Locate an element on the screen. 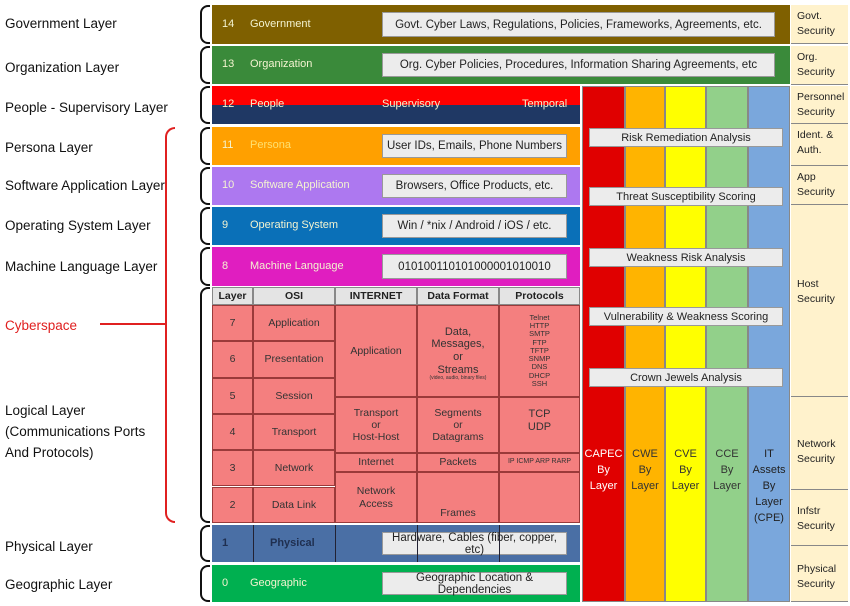 The width and height of the screenshot is (850, 606). data-format-cell: Frames is located at coordinates (458, 497).